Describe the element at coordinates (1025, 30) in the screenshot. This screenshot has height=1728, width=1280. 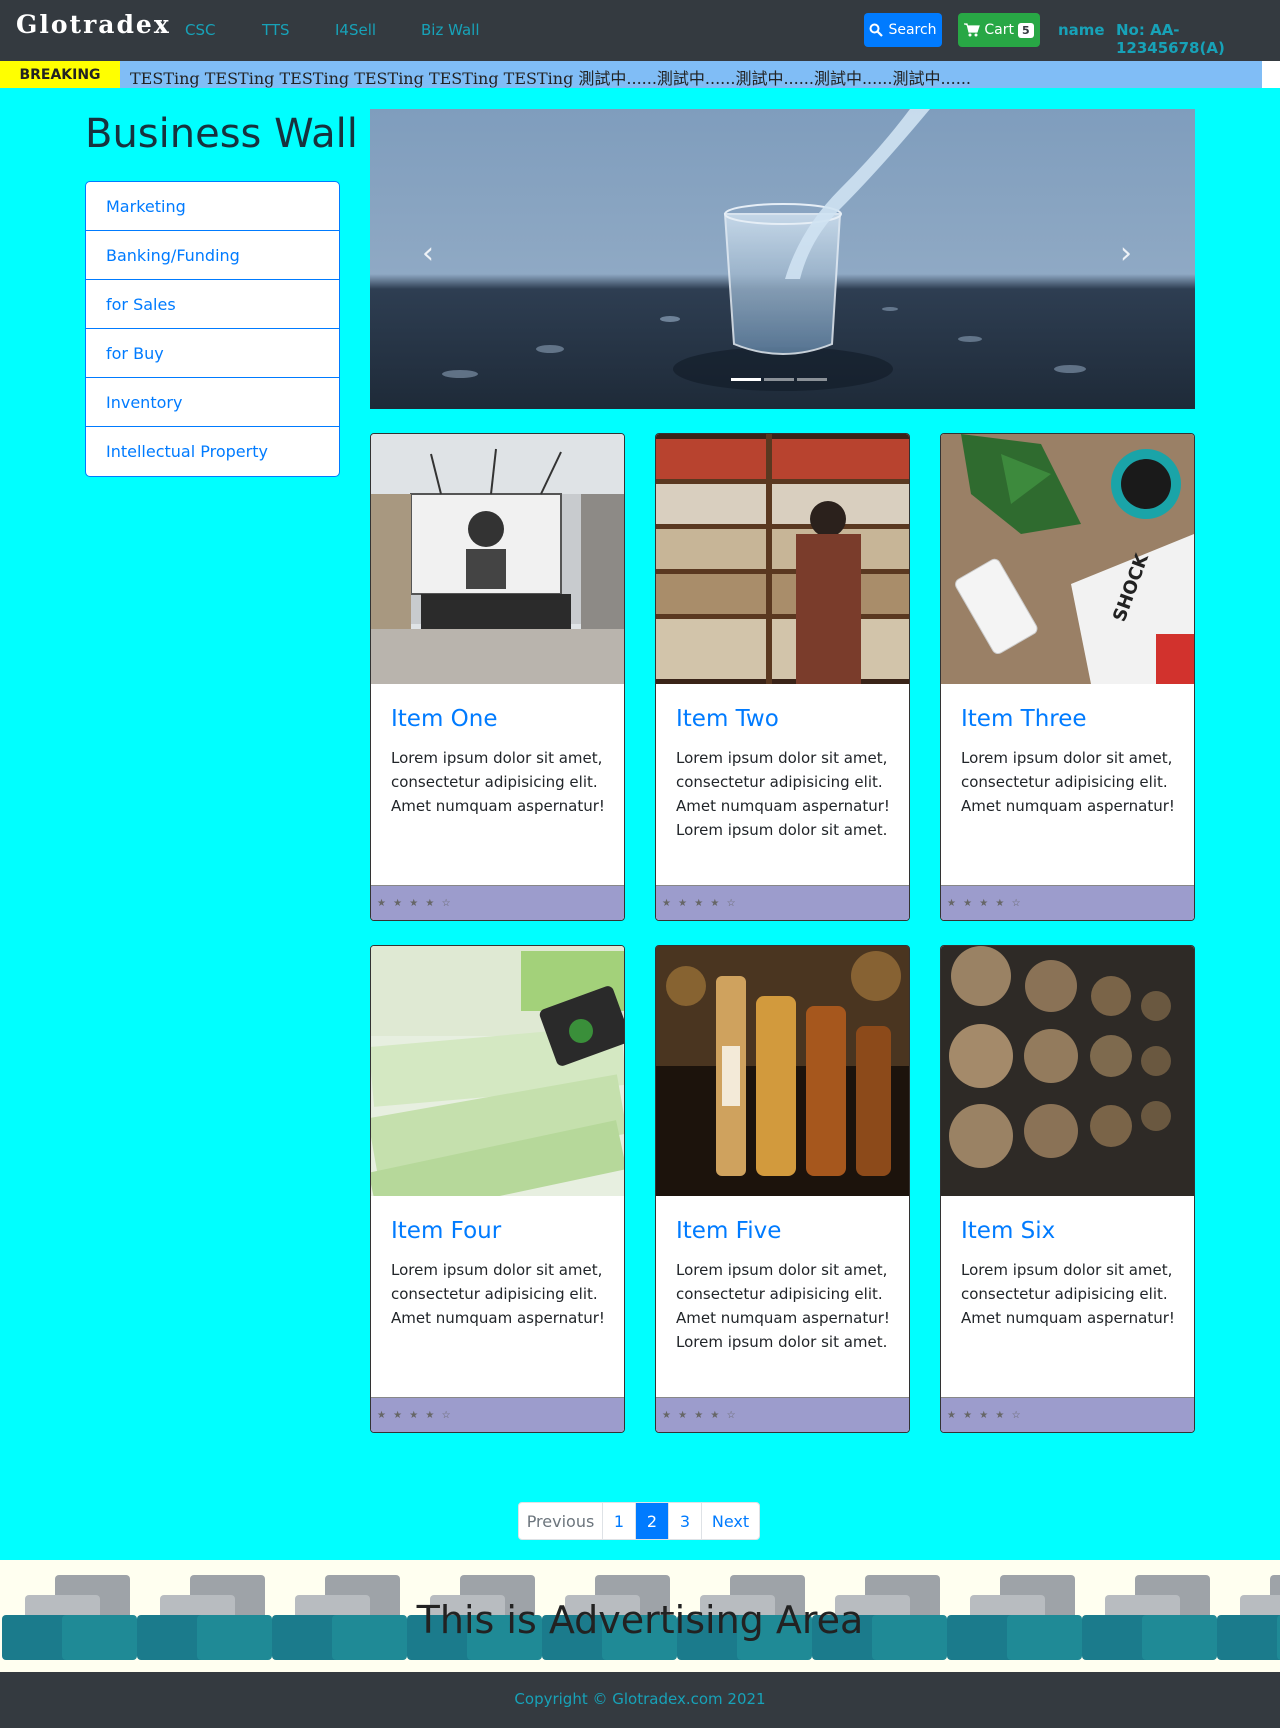
I see `cart-count-badge: 5` at that location.